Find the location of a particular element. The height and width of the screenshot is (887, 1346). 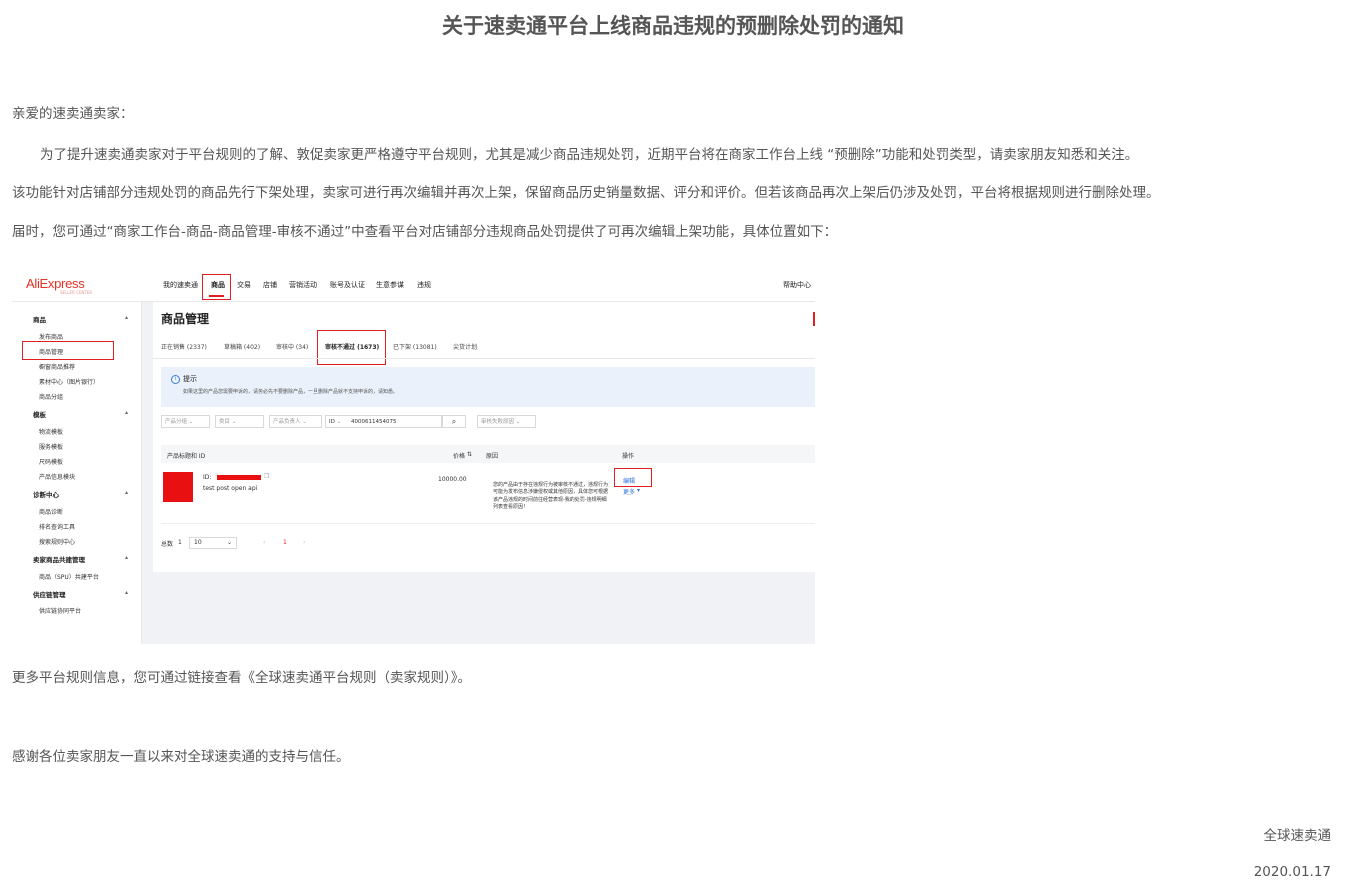

pager-total: 1 is located at coordinates (180, 542).